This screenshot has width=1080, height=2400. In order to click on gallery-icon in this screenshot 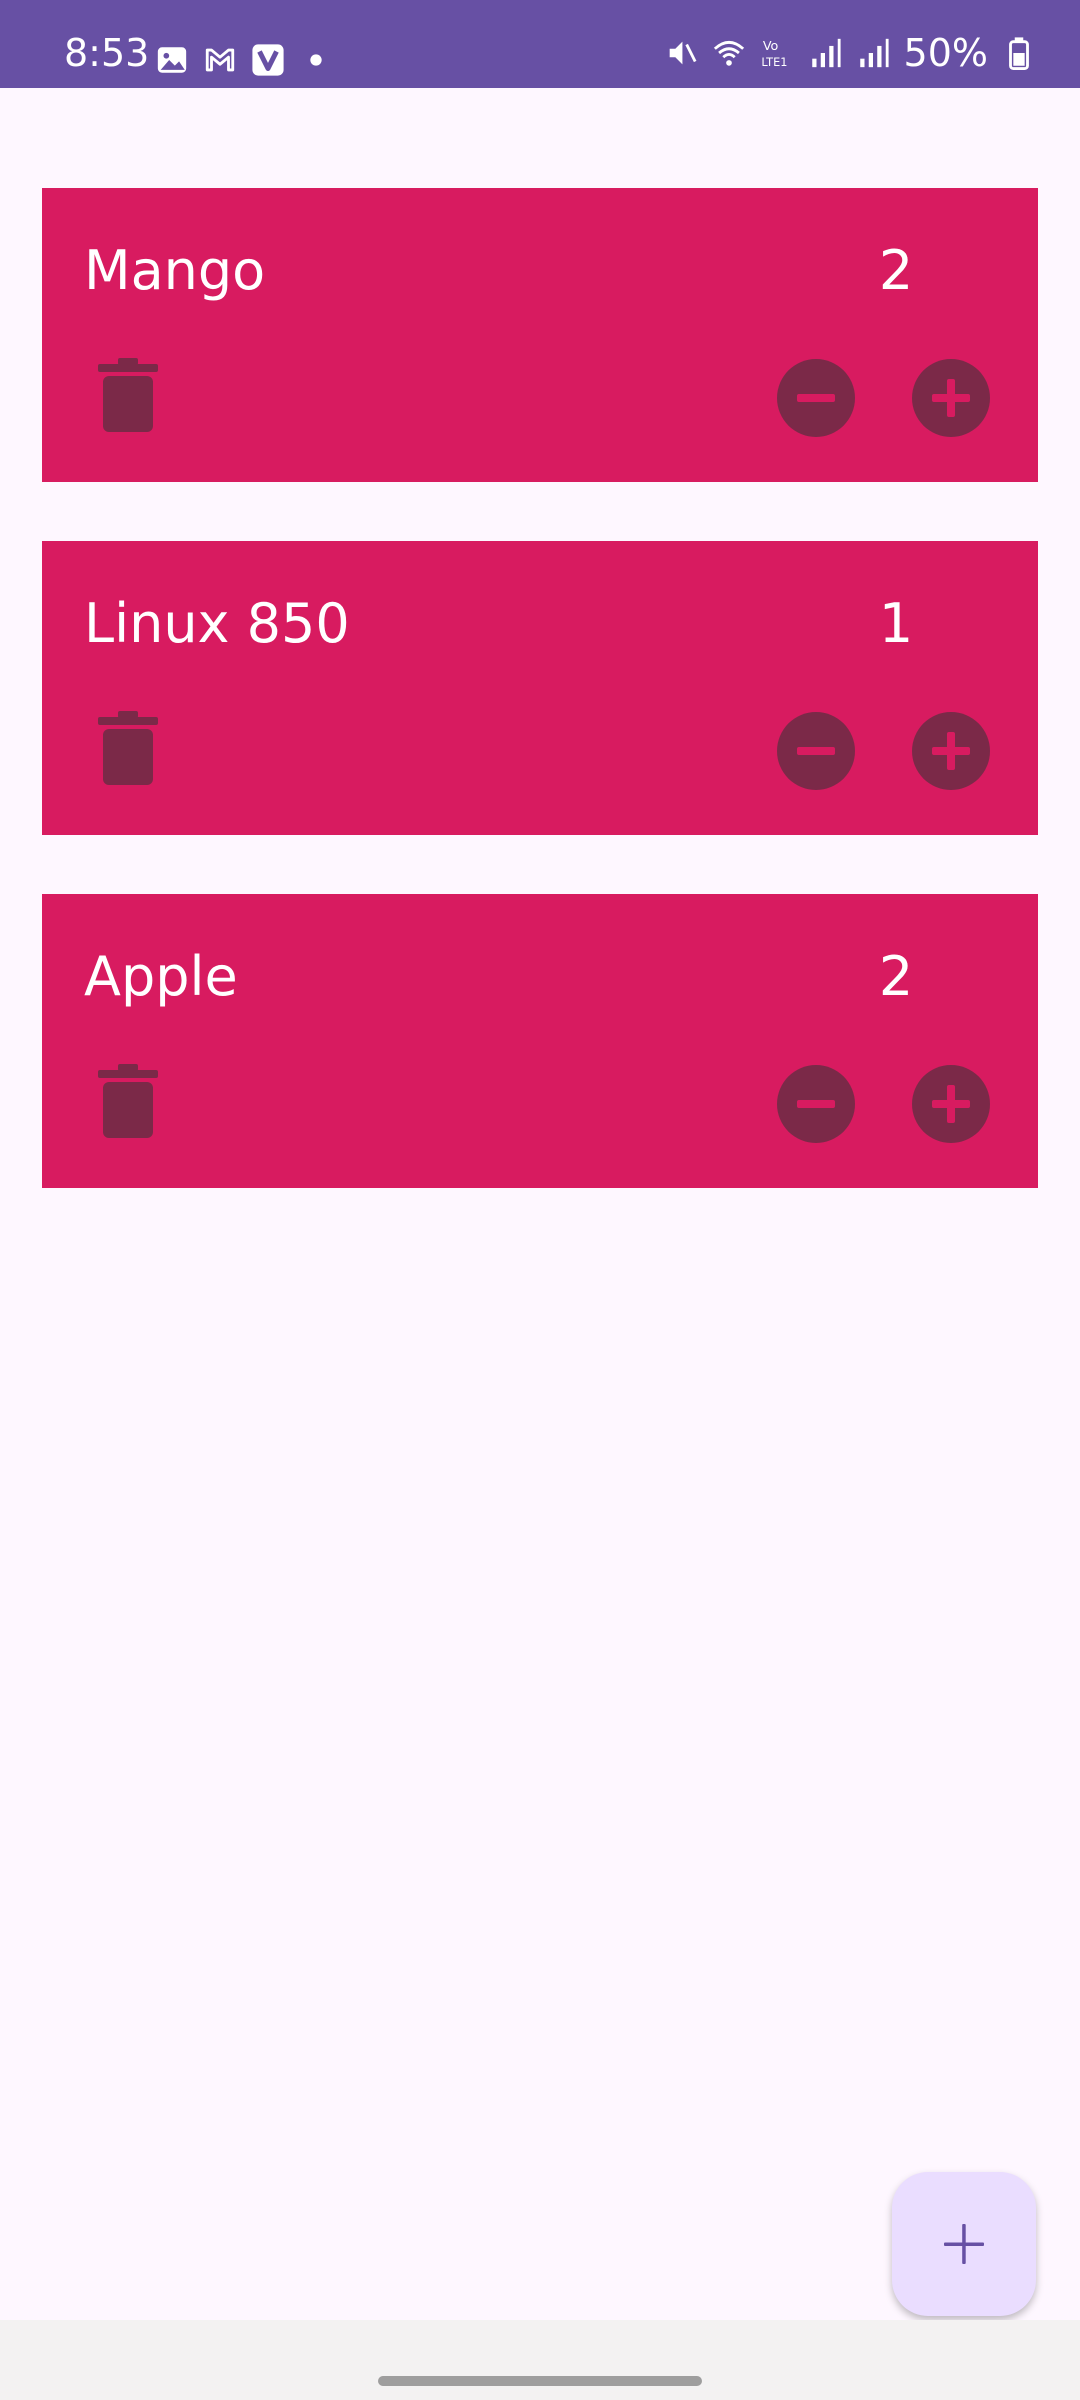, I will do `click(172, 60)`.